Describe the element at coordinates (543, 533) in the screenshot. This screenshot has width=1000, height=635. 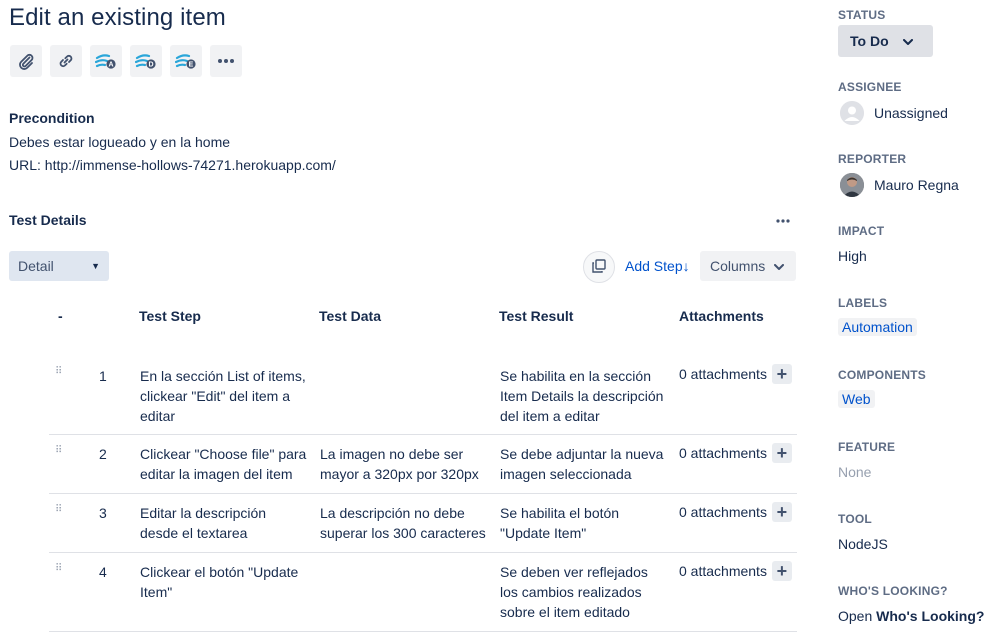
I see `result-text-line: "Update Item"` at that location.